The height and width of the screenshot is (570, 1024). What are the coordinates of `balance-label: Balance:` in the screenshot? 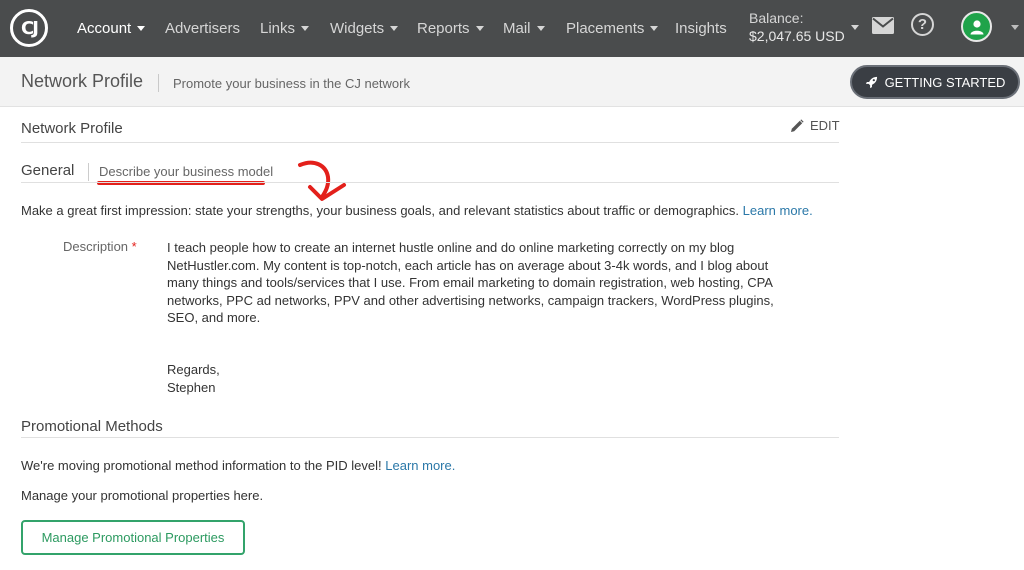 It's located at (776, 18).